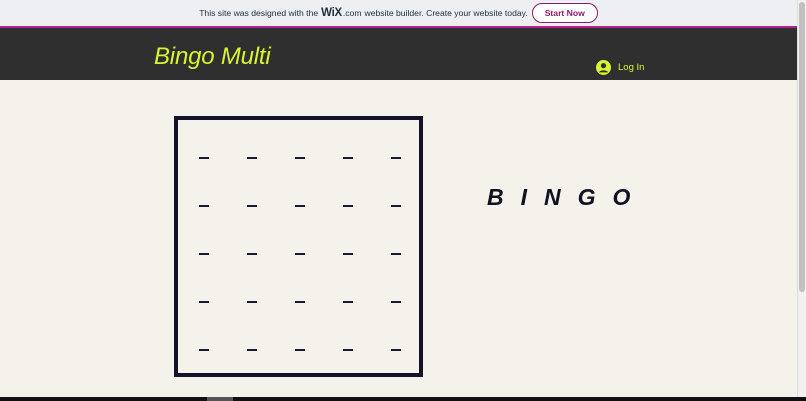 The height and width of the screenshot is (401, 806). I want to click on site-title: Bingo Multi, so click(212, 57).